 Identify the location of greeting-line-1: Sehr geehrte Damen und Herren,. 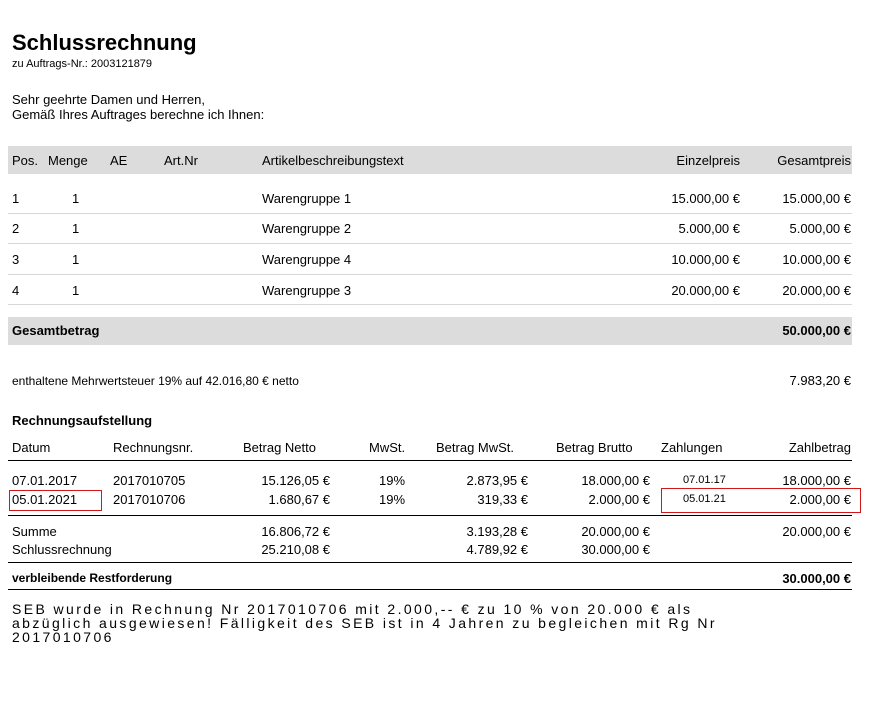
(108, 99).